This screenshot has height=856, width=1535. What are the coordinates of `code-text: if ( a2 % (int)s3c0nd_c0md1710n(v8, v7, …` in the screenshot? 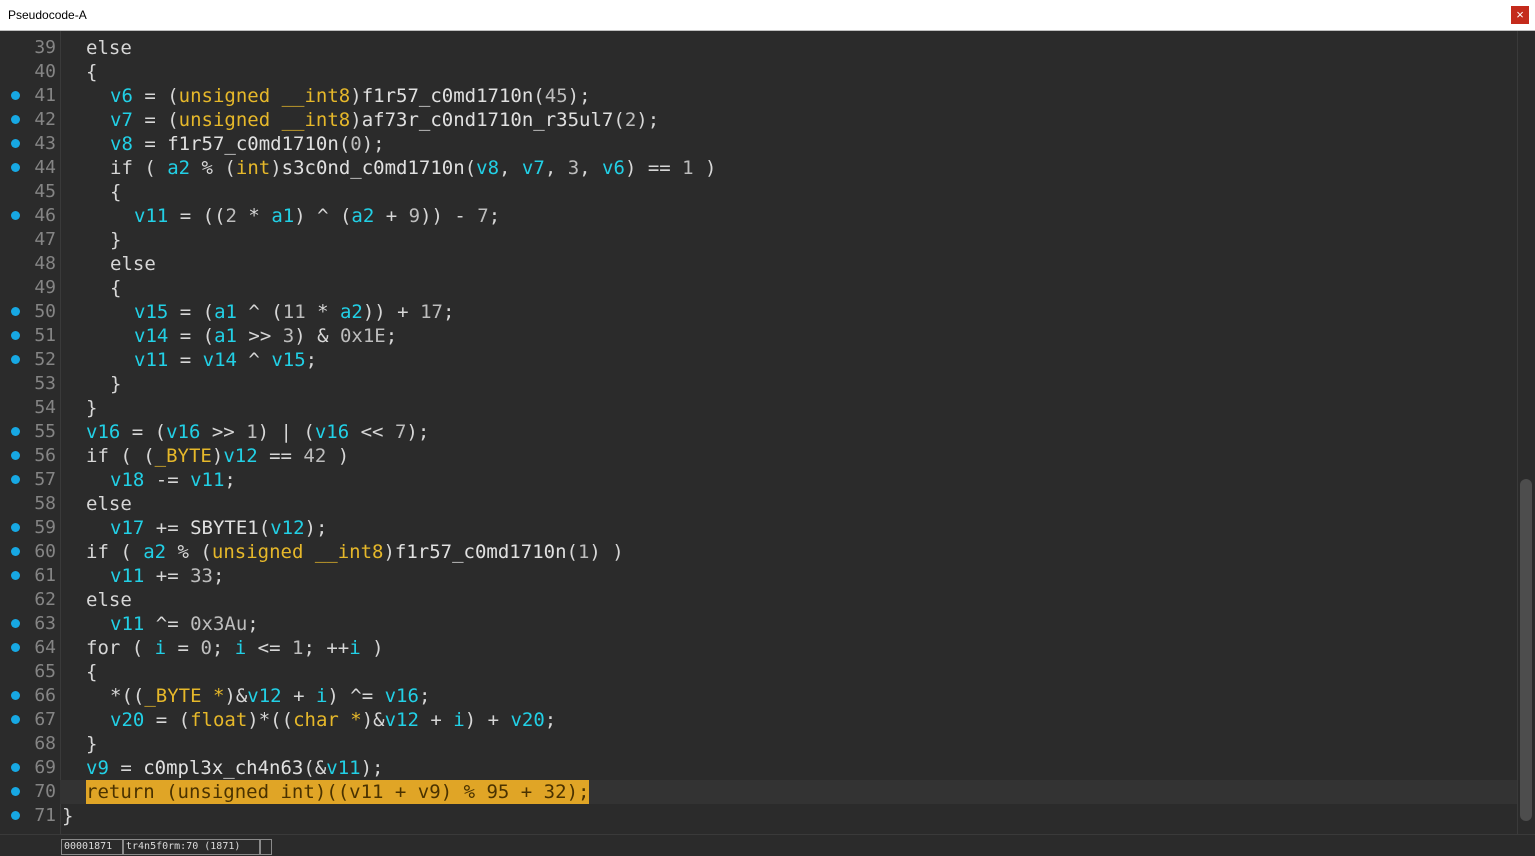 It's located at (413, 168).